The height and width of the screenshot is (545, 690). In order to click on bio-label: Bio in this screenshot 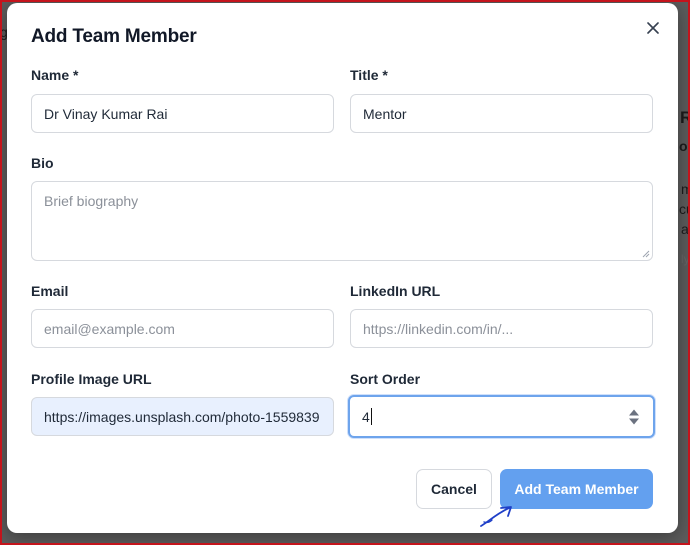, I will do `click(42, 163)`.